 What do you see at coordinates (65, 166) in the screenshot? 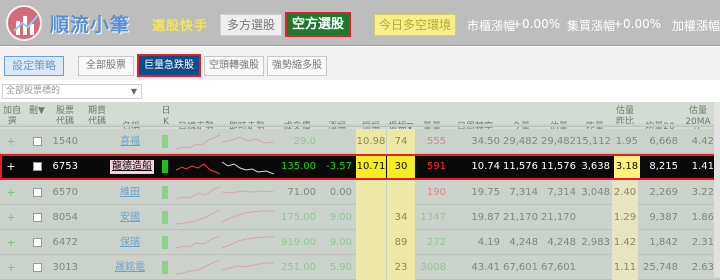
I see `stock-code: 6753` at bounding box center [65, 166].